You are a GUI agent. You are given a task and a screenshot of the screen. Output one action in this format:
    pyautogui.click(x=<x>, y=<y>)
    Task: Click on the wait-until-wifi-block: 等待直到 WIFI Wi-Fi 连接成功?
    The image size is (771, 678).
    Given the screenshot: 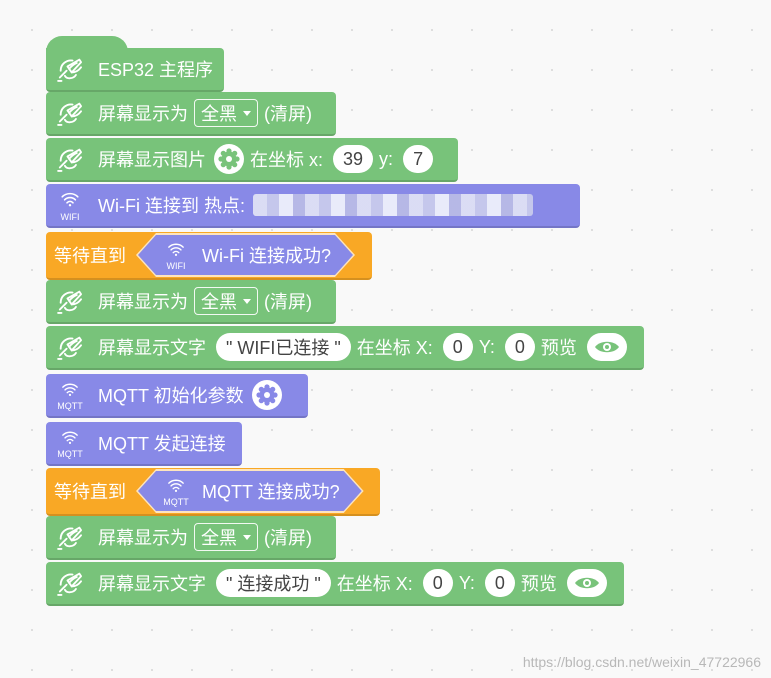 What is the action you would take?
    pyautogui.click(x=209, y=256)
    